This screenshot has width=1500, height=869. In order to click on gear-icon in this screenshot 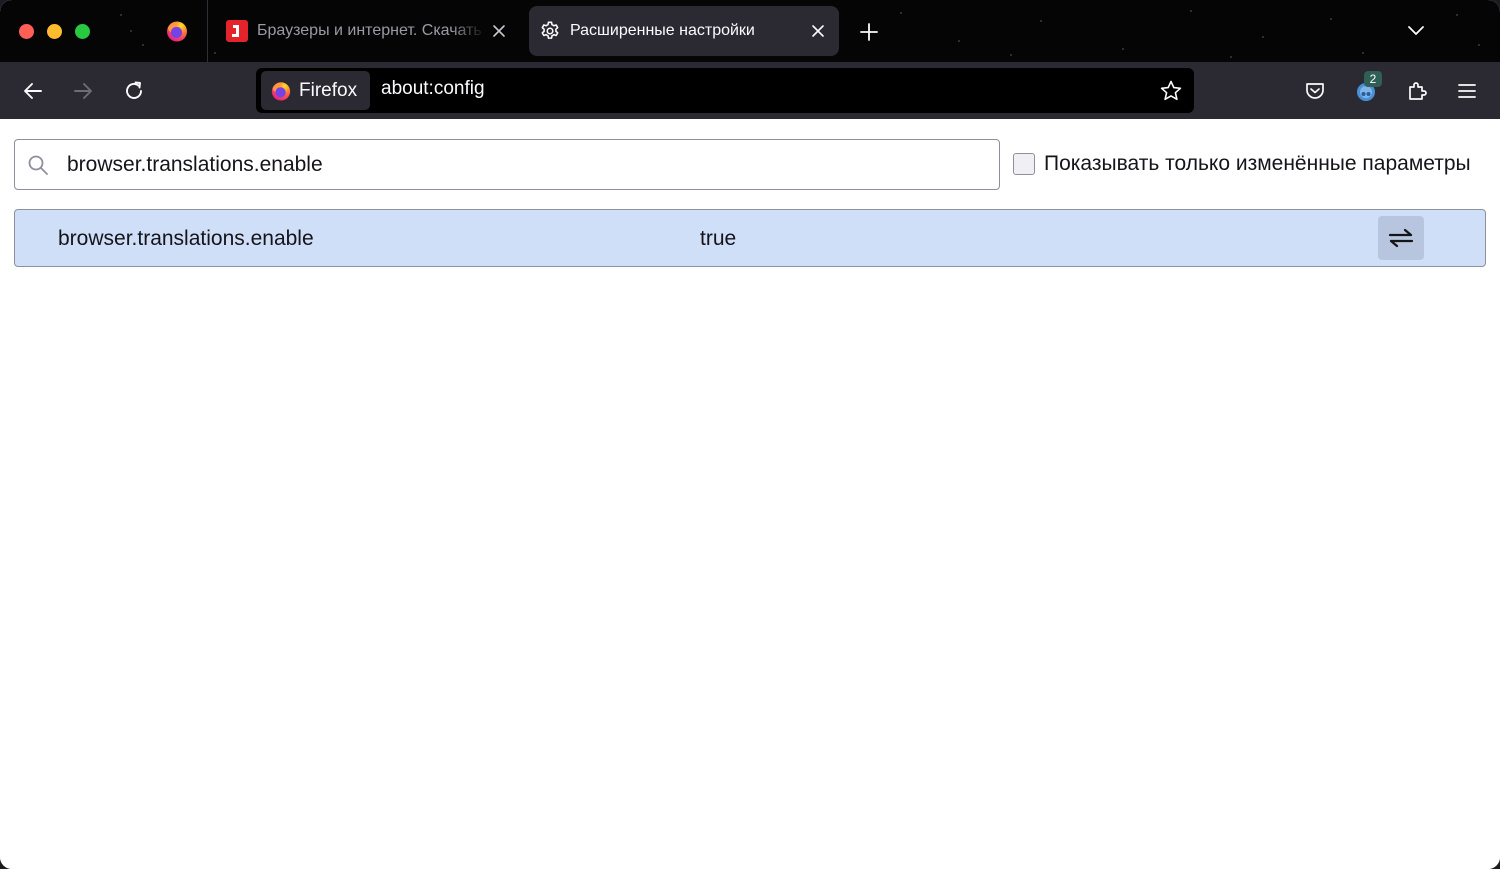, I will do `click(550, 31)`.